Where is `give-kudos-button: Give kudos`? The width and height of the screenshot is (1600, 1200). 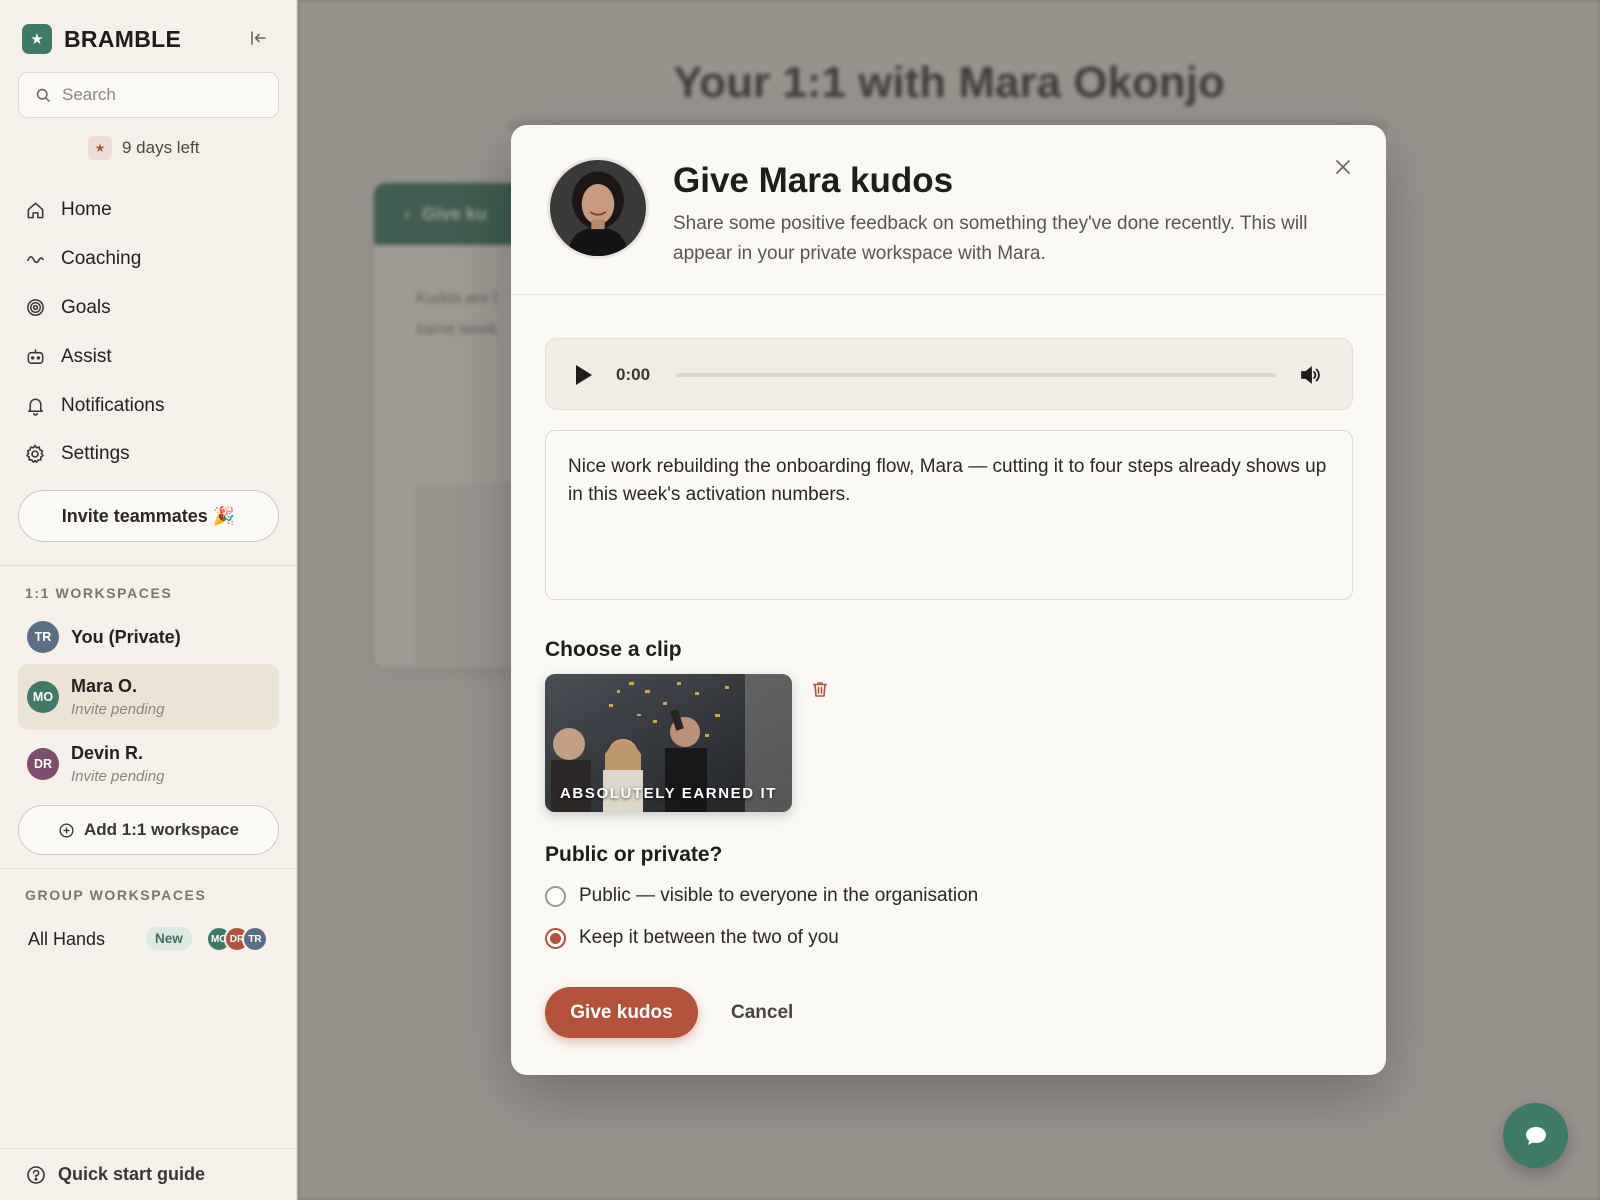
give-kudos-button: Give kudos is located at coordinates (621, 1012).